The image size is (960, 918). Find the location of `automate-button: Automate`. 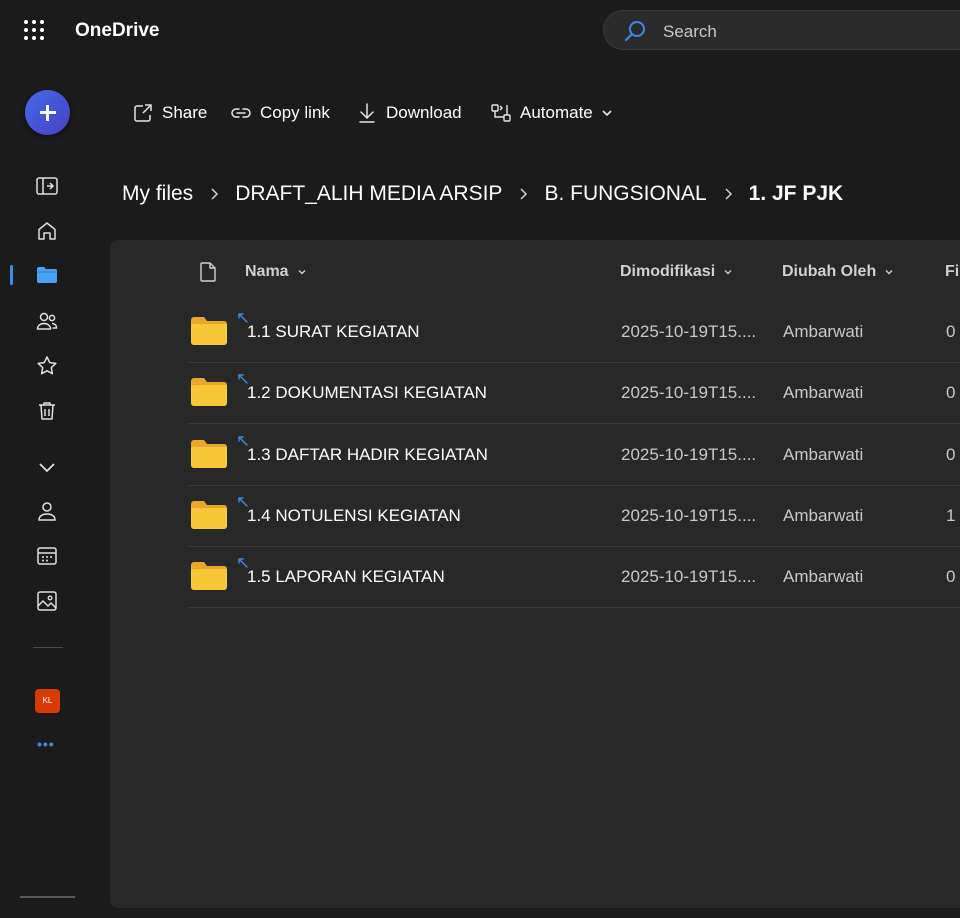

automate-button: Automate is located at coordinates (551, 113).